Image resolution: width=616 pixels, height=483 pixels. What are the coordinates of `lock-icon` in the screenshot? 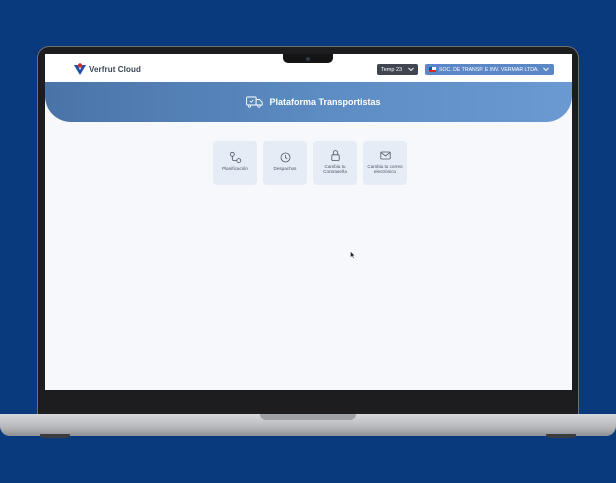 It's located at (335, 156).